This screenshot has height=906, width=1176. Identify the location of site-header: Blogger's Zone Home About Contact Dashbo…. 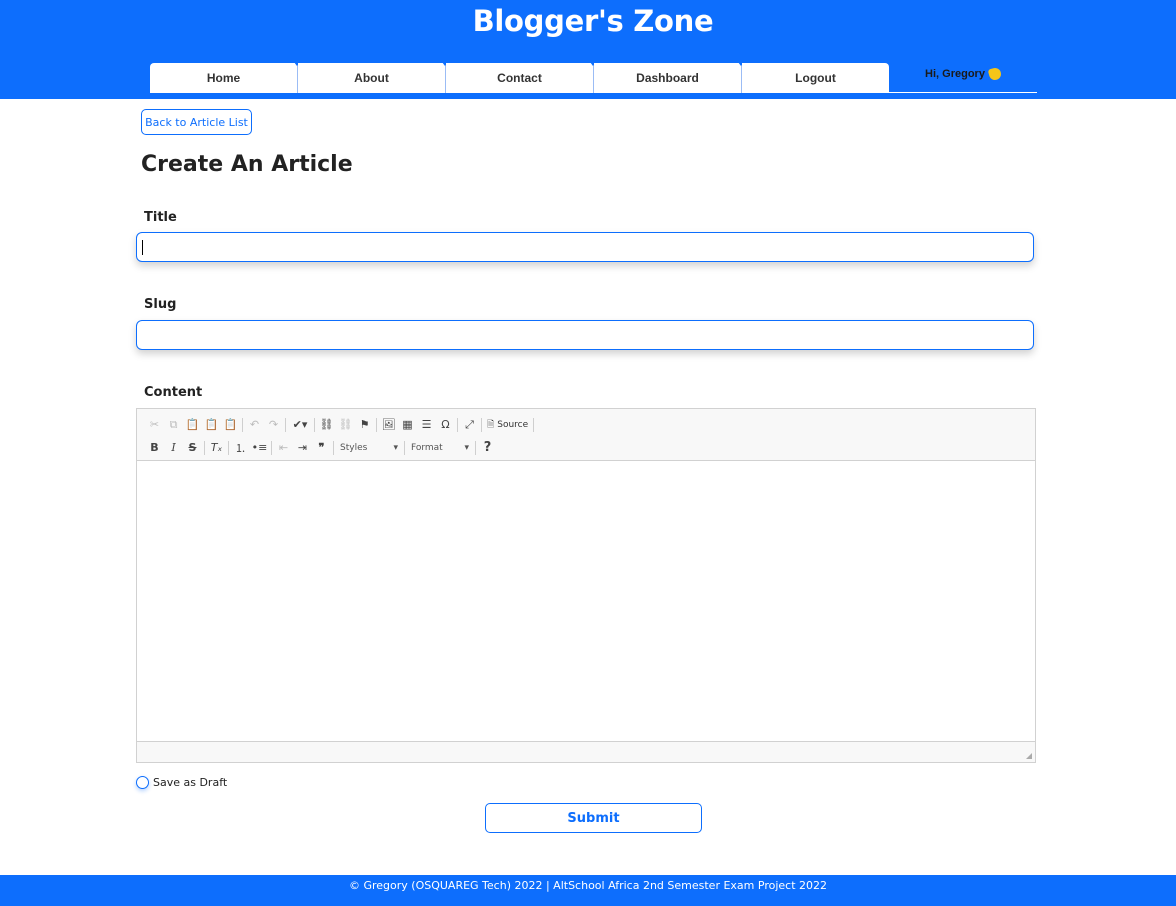
(588, 49).